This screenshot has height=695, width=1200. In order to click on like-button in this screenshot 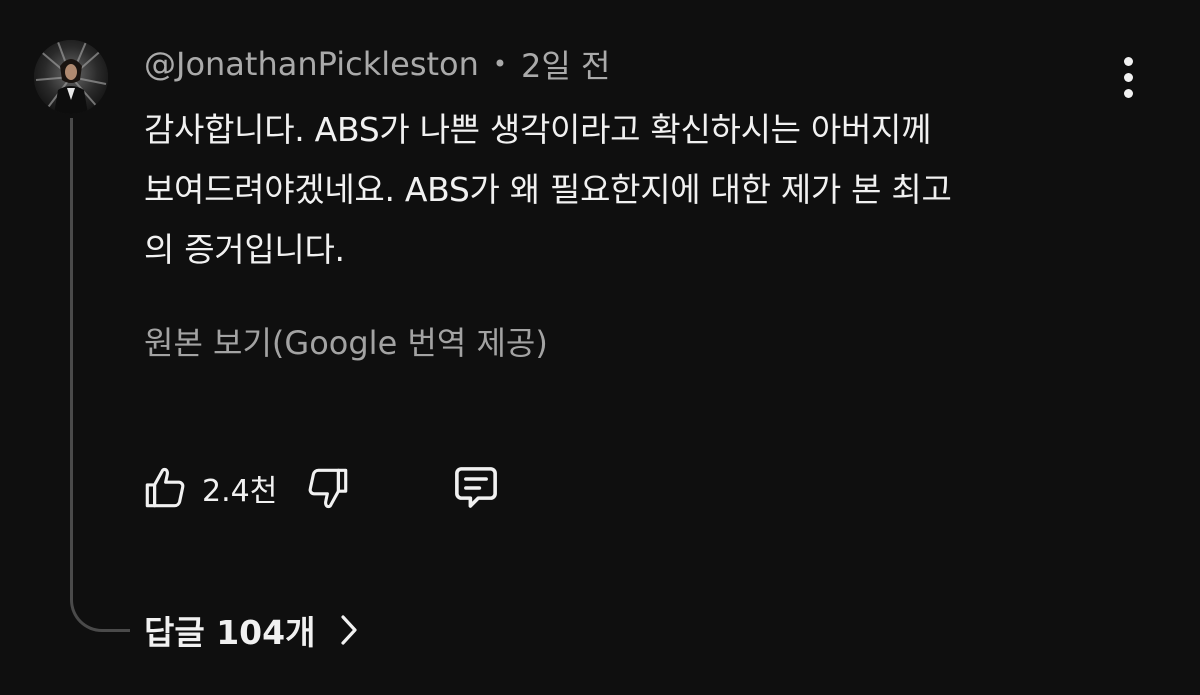, I will do `click(165, 488)`.